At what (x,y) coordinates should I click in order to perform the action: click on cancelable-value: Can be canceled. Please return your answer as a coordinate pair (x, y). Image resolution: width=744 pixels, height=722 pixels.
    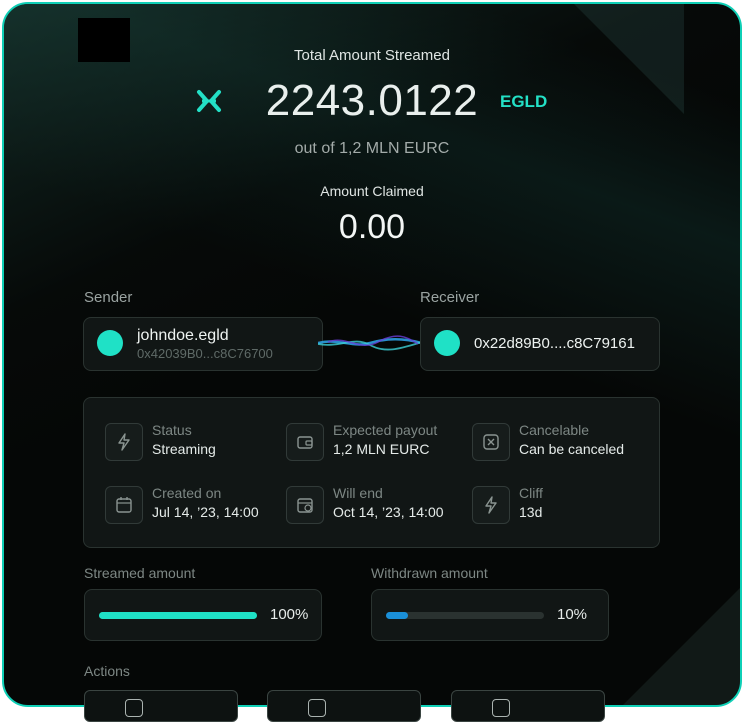
    Looking at the image, I should click on (572, 449).